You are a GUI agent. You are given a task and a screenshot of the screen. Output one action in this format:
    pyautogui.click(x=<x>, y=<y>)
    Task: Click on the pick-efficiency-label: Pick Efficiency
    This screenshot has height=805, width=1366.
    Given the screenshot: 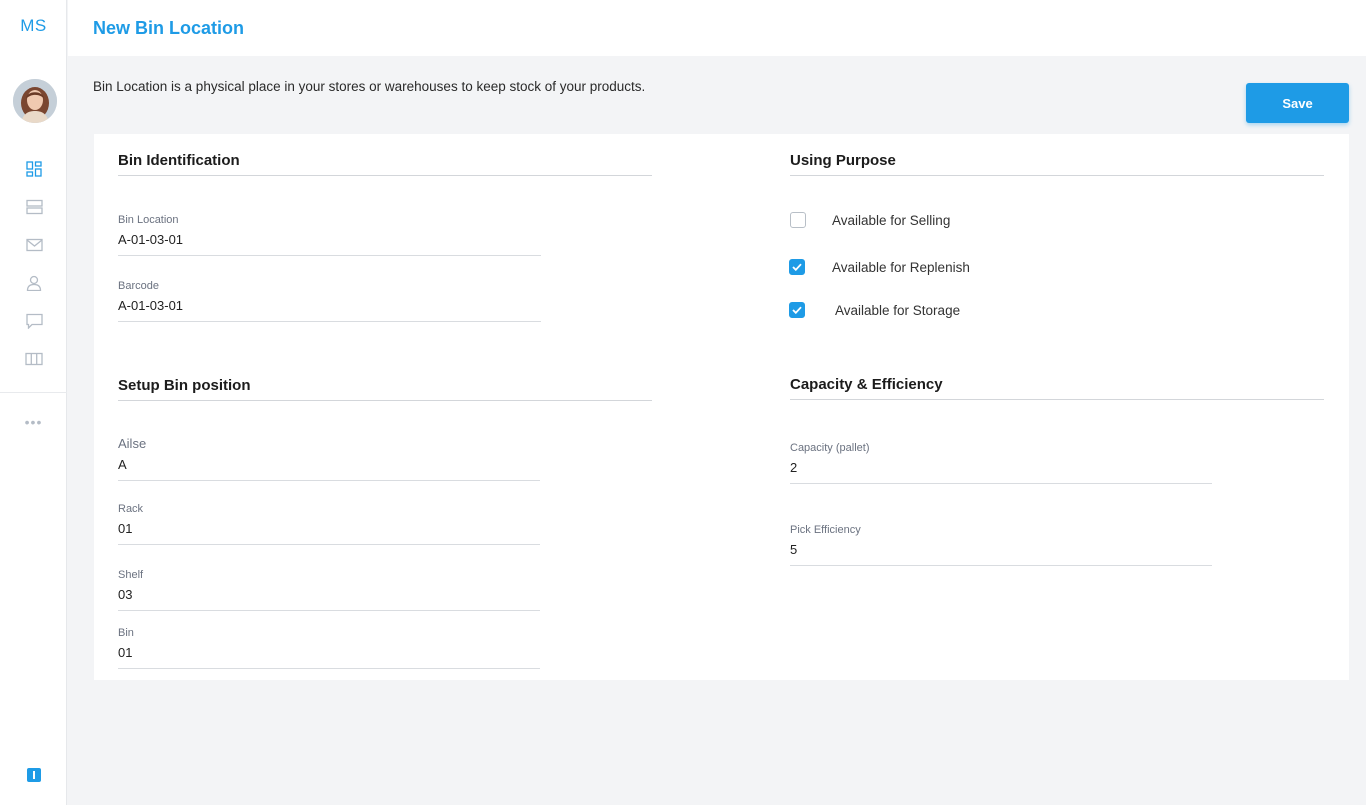 What is the action you would take?
    pyautogui.click(x=825, y=530)
    